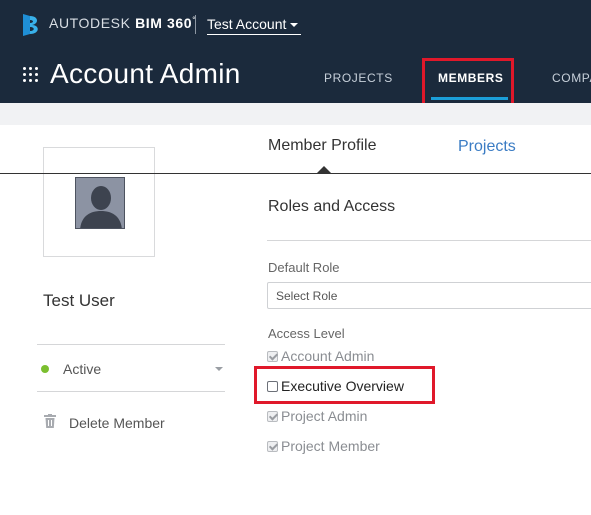 Image resolution: width=591 pixels, height=515 pixels. I want to click on status-dot-icon, so click(45, 369).